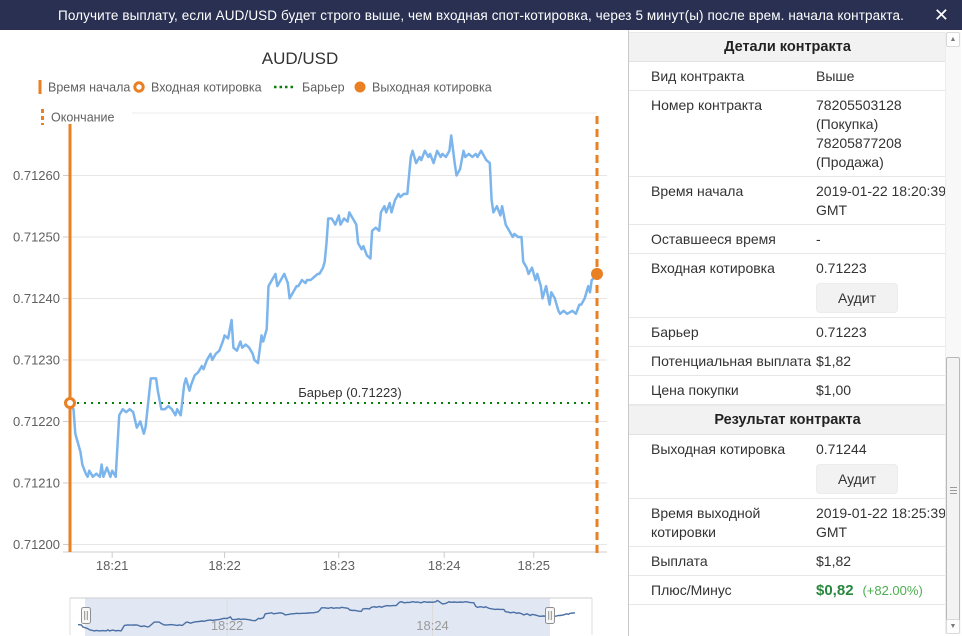  I want to click on contract-type-value: Выше, so click(835, 76).